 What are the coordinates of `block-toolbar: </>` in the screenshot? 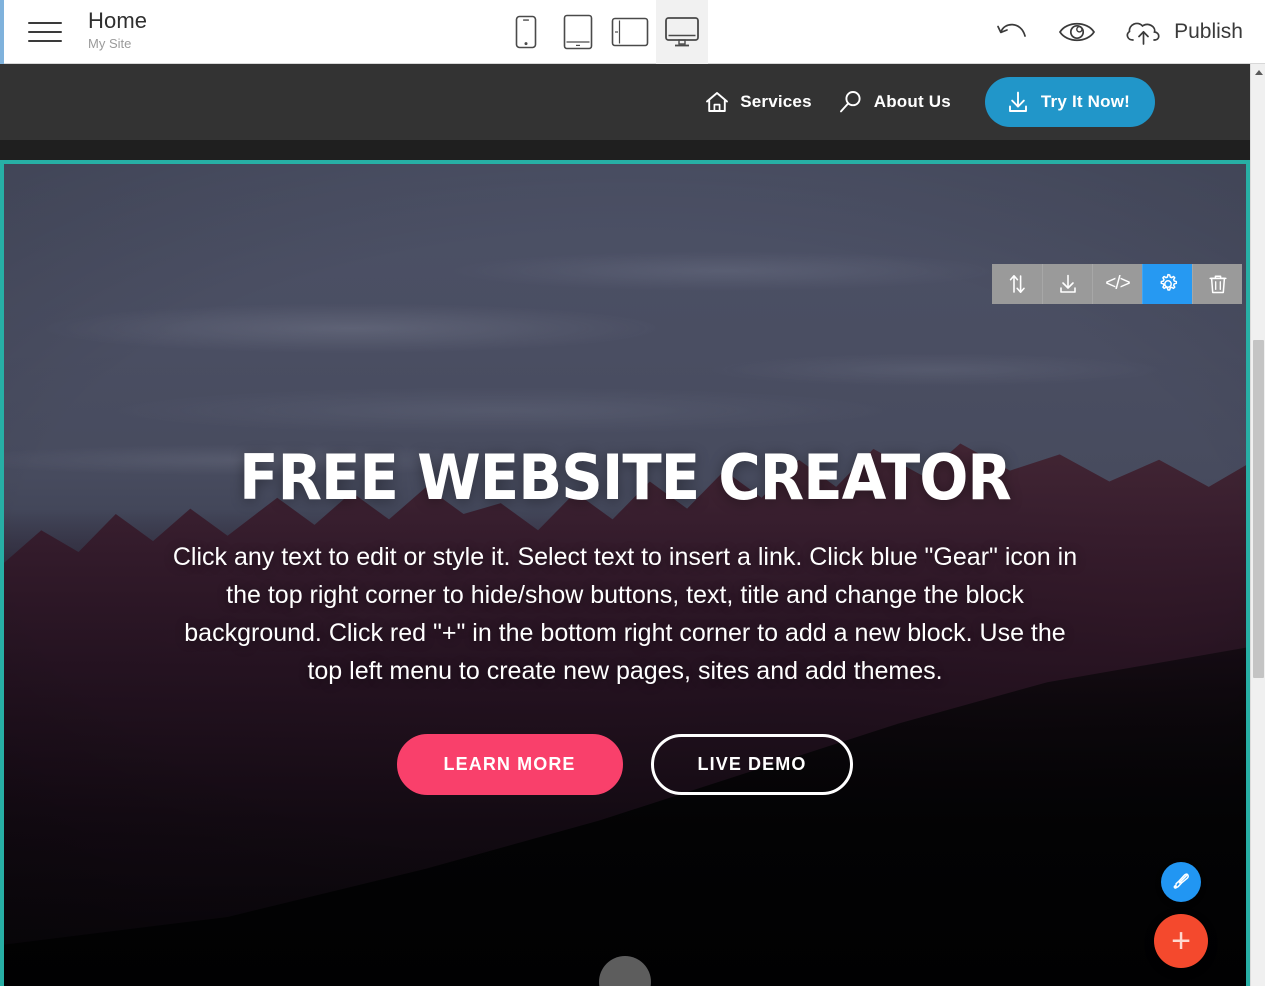 It's located at (1117, 284).